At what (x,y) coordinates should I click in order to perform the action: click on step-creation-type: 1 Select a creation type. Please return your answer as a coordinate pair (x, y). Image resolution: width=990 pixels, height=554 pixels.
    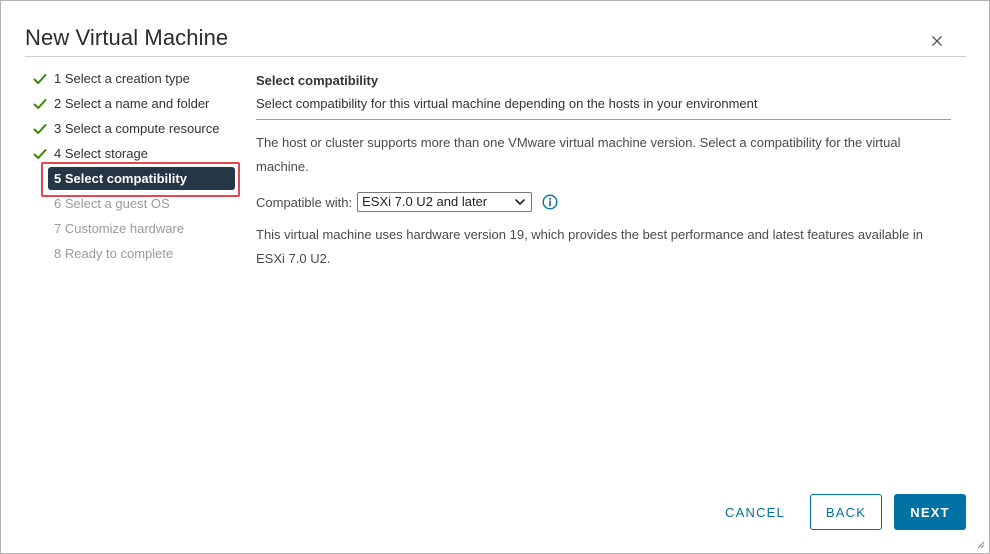
    Looking at the image, I should click on (138, 78).